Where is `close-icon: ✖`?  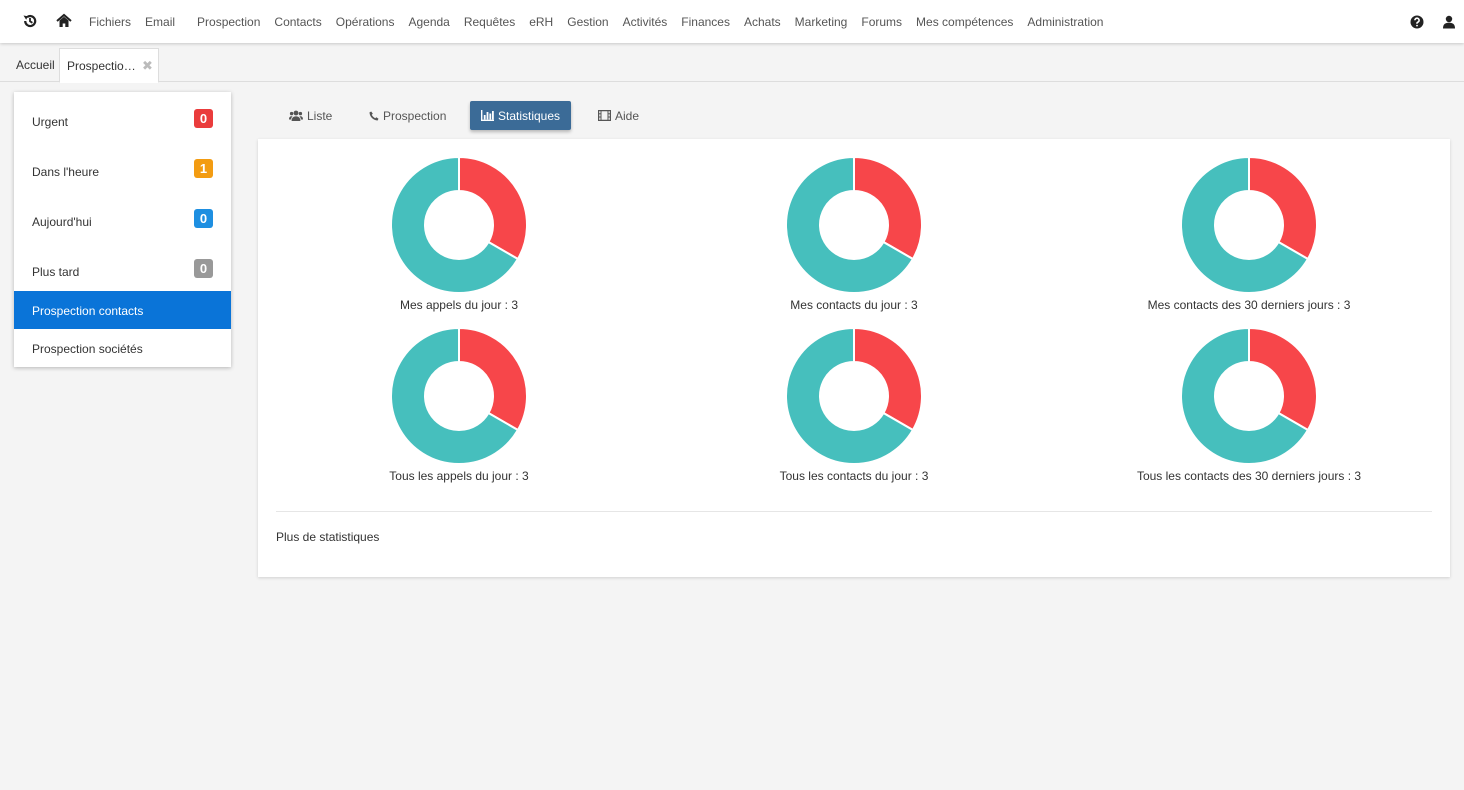
close-icon: ✖ is located at coordinates (147, 66).